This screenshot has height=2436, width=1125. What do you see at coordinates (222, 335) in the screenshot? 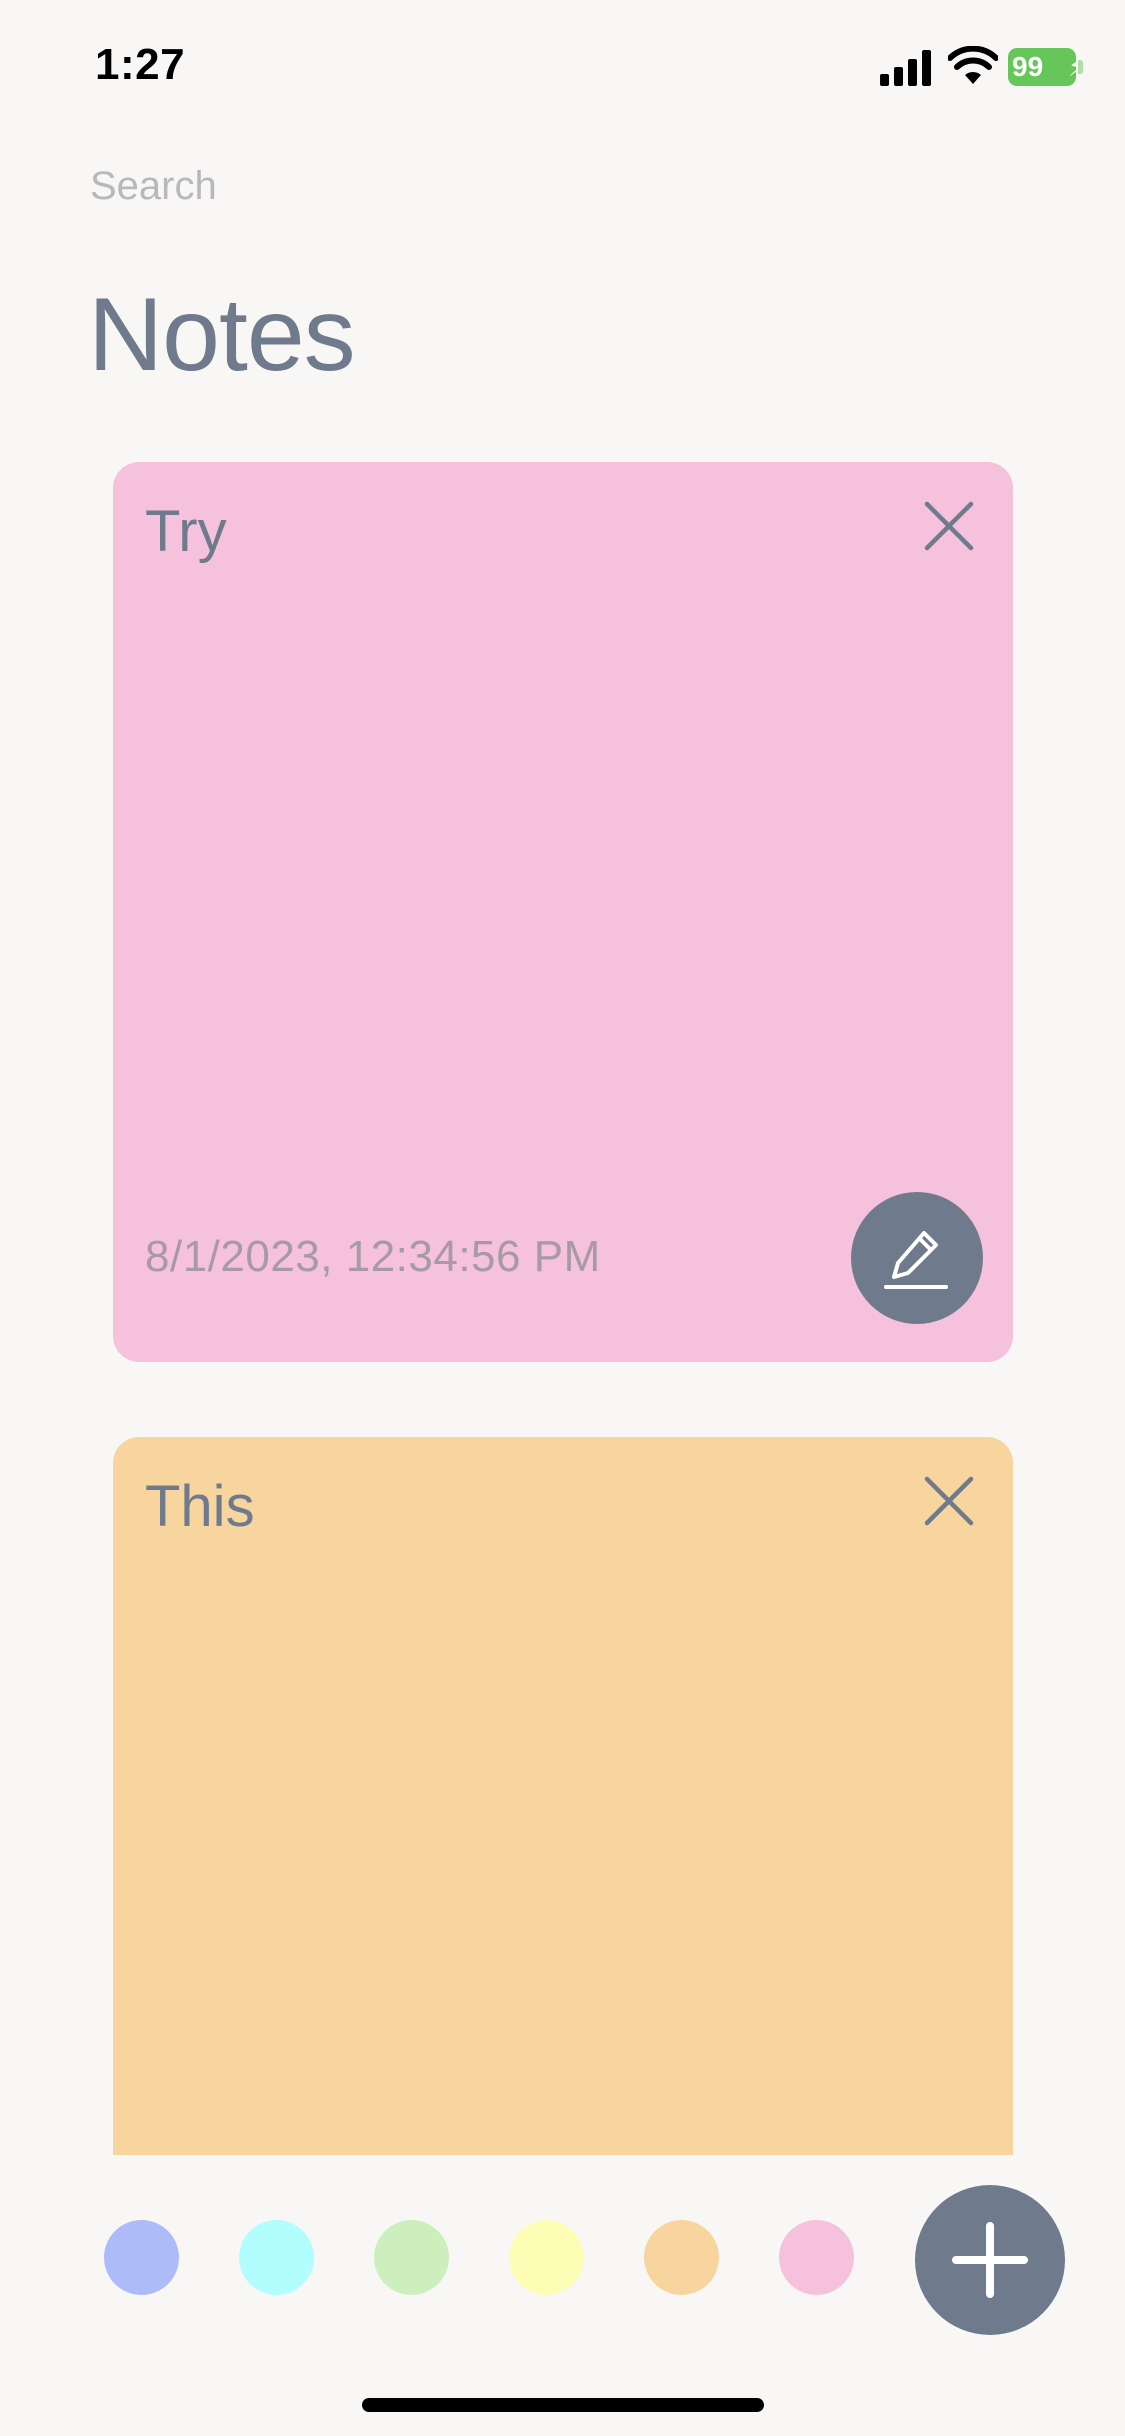
I see `page-title: Notes` at bounding box center [222, 335].